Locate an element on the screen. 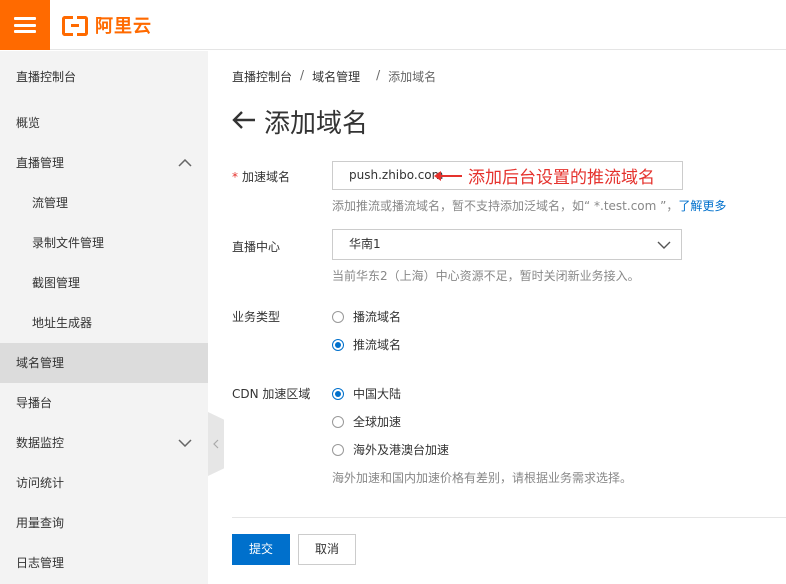 The width and height of the screenshot is (786, 584). radio-global: 全球加速 is located at coordinates (366, 421).